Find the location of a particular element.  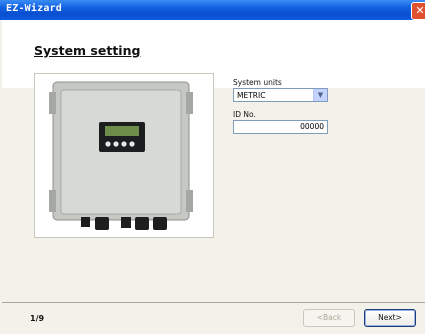

system-units-label: System units is located at coordinates (257, 82).